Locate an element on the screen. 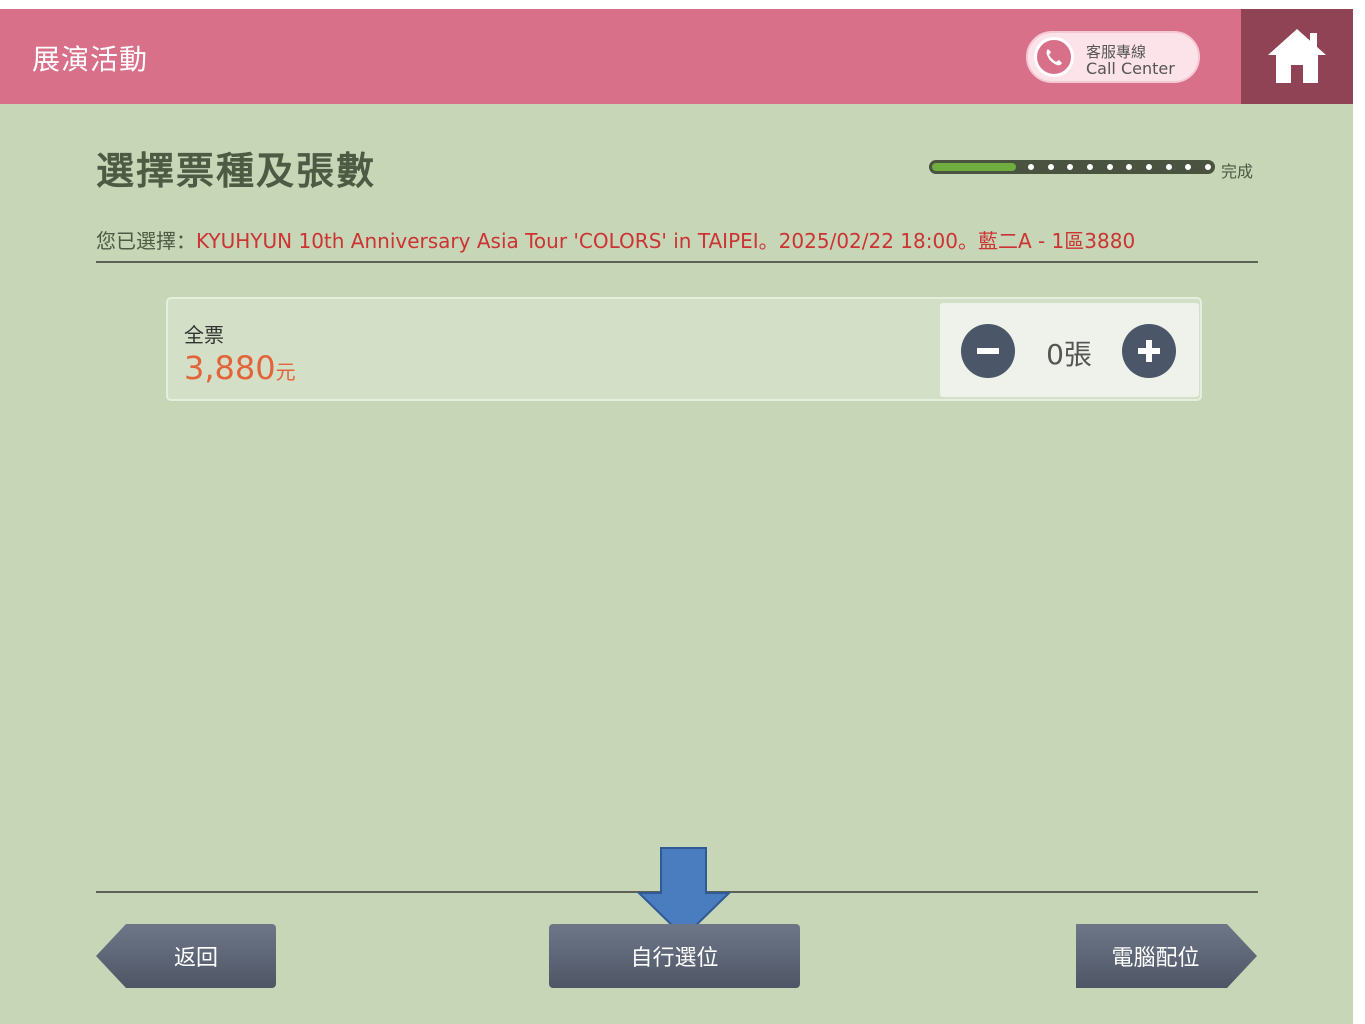 This screenshot has width=1365, height=1024. phone-icon is located at coordinates (1054, 57).